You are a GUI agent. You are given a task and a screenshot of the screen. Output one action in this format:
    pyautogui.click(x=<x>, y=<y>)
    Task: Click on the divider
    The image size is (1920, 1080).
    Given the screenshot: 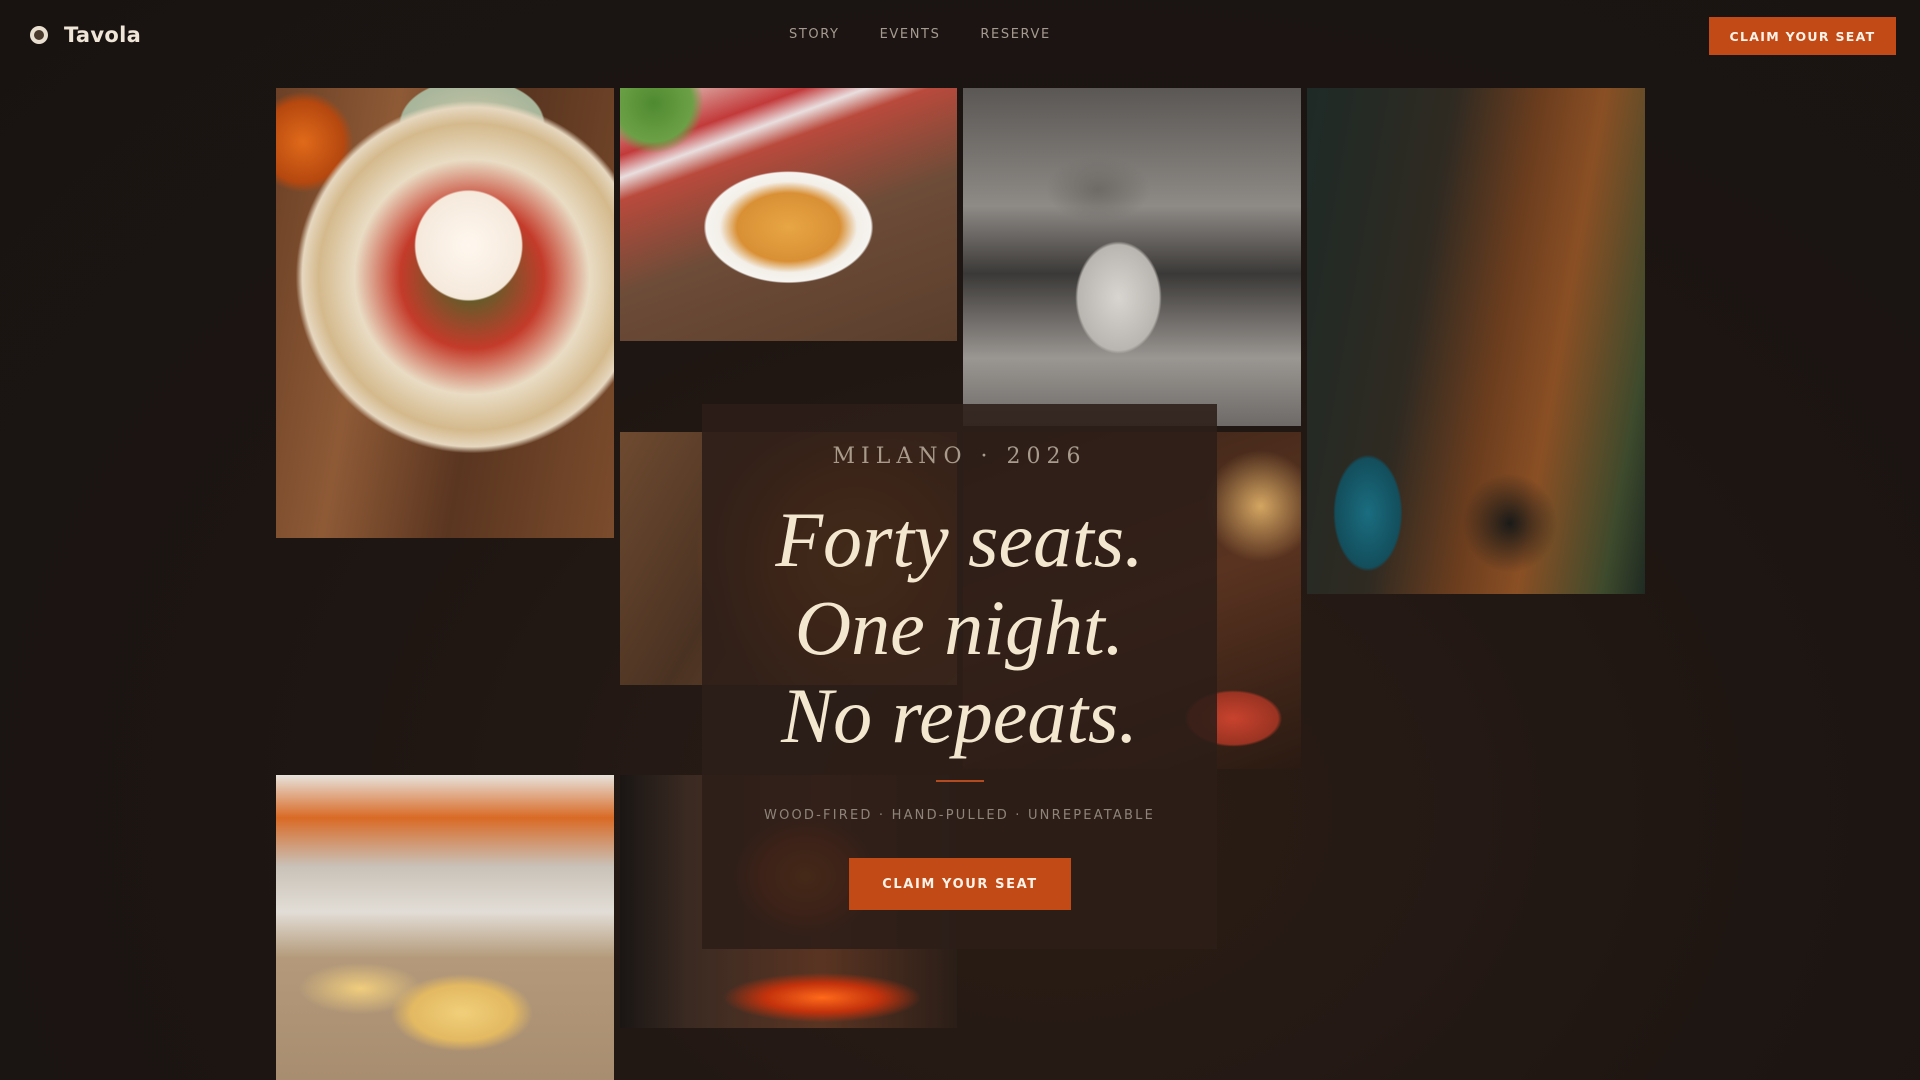 What is the action you would take?
    pyautogui.click(x=960, y=781)
    